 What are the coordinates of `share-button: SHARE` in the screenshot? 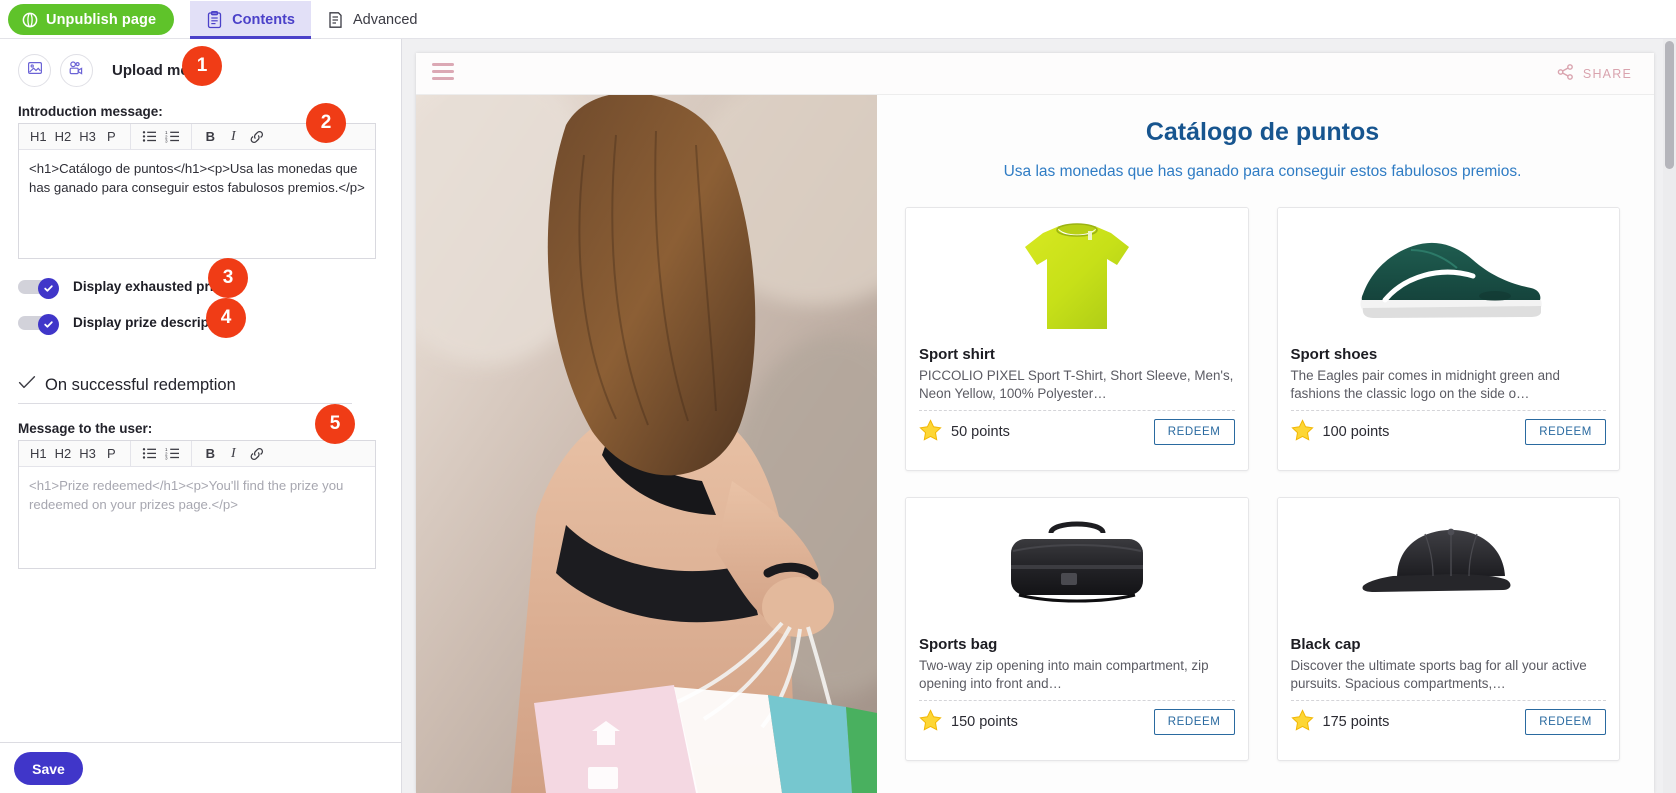 It's located at (1594, 73).